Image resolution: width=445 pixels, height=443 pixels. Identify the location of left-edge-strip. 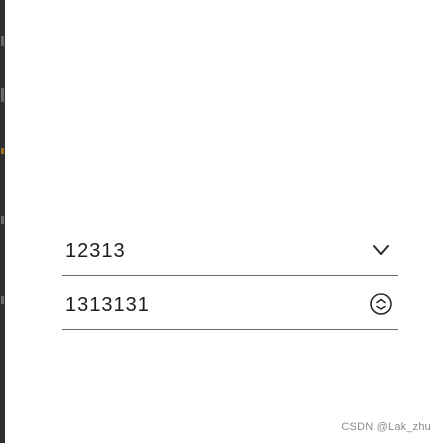
(2, 221).